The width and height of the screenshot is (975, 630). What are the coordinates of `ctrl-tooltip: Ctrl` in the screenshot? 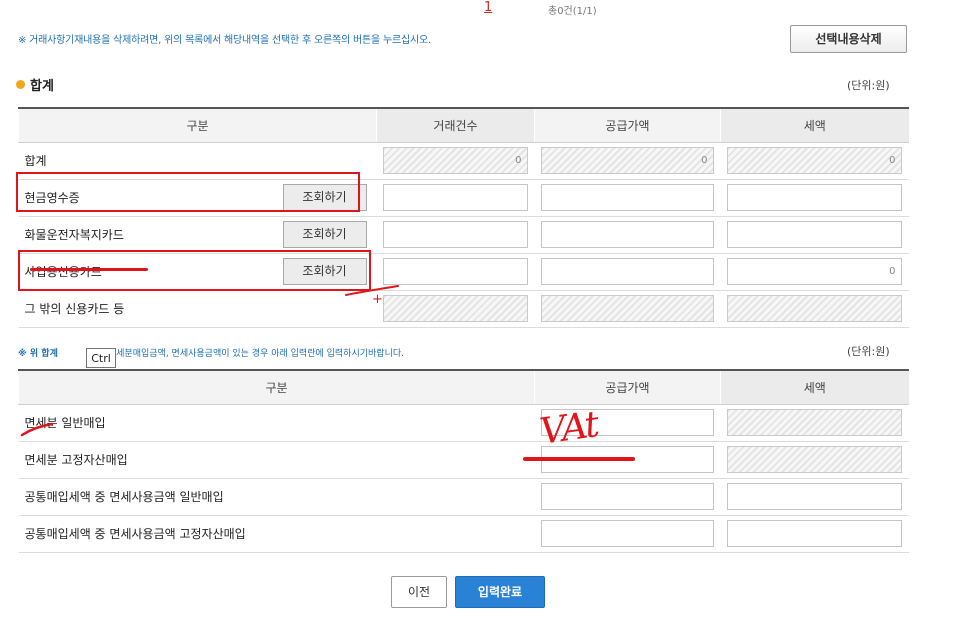 It's located at (101, 358).